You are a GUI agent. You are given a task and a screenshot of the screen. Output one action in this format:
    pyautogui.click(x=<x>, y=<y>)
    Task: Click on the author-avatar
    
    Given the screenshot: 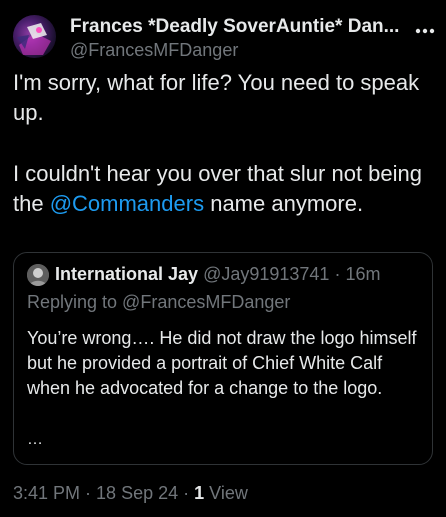 What is the action you would take?
    pyautogui.click(x=34, y=36)
    